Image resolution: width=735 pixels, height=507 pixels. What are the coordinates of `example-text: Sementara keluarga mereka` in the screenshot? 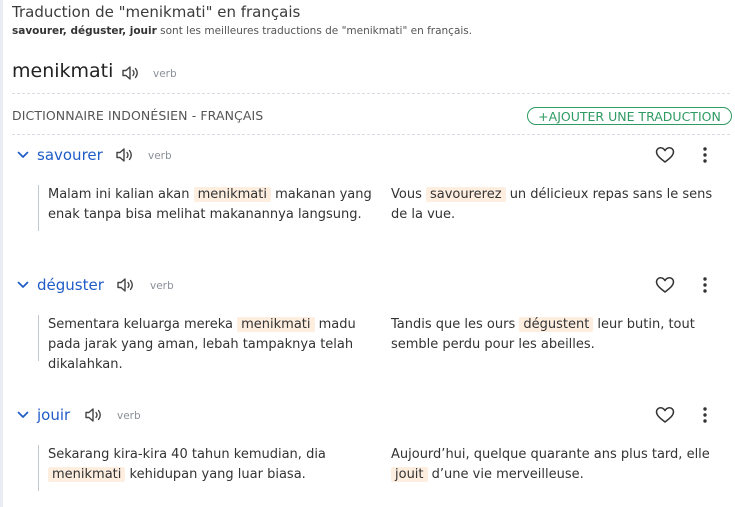 It's located at (143, 324).